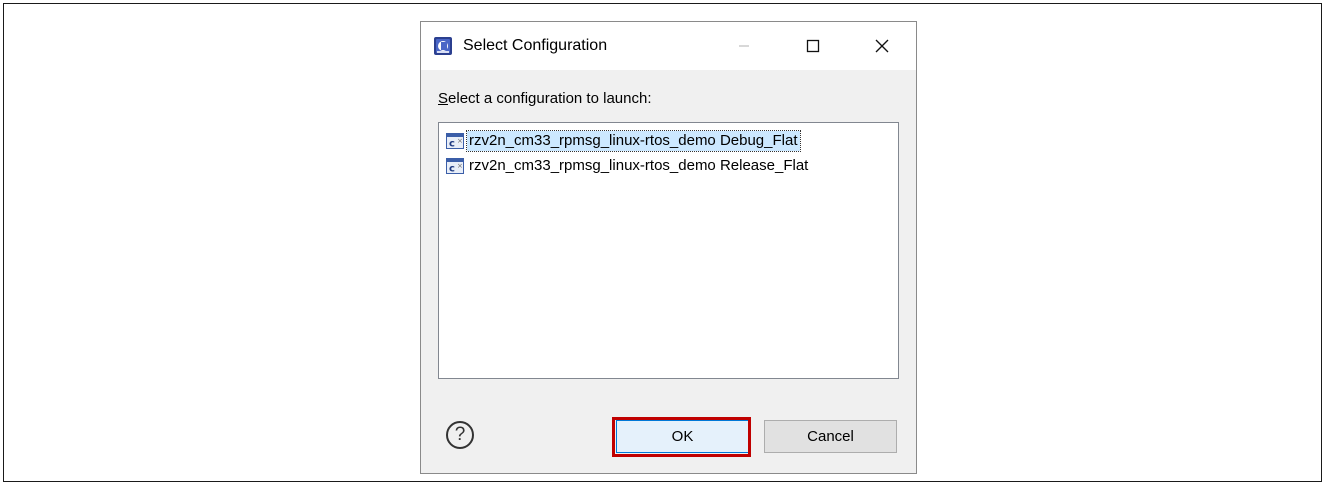 The width and height of the screenshot is (1327, 486). I want to click on maximize-icon, so click(813, 46).